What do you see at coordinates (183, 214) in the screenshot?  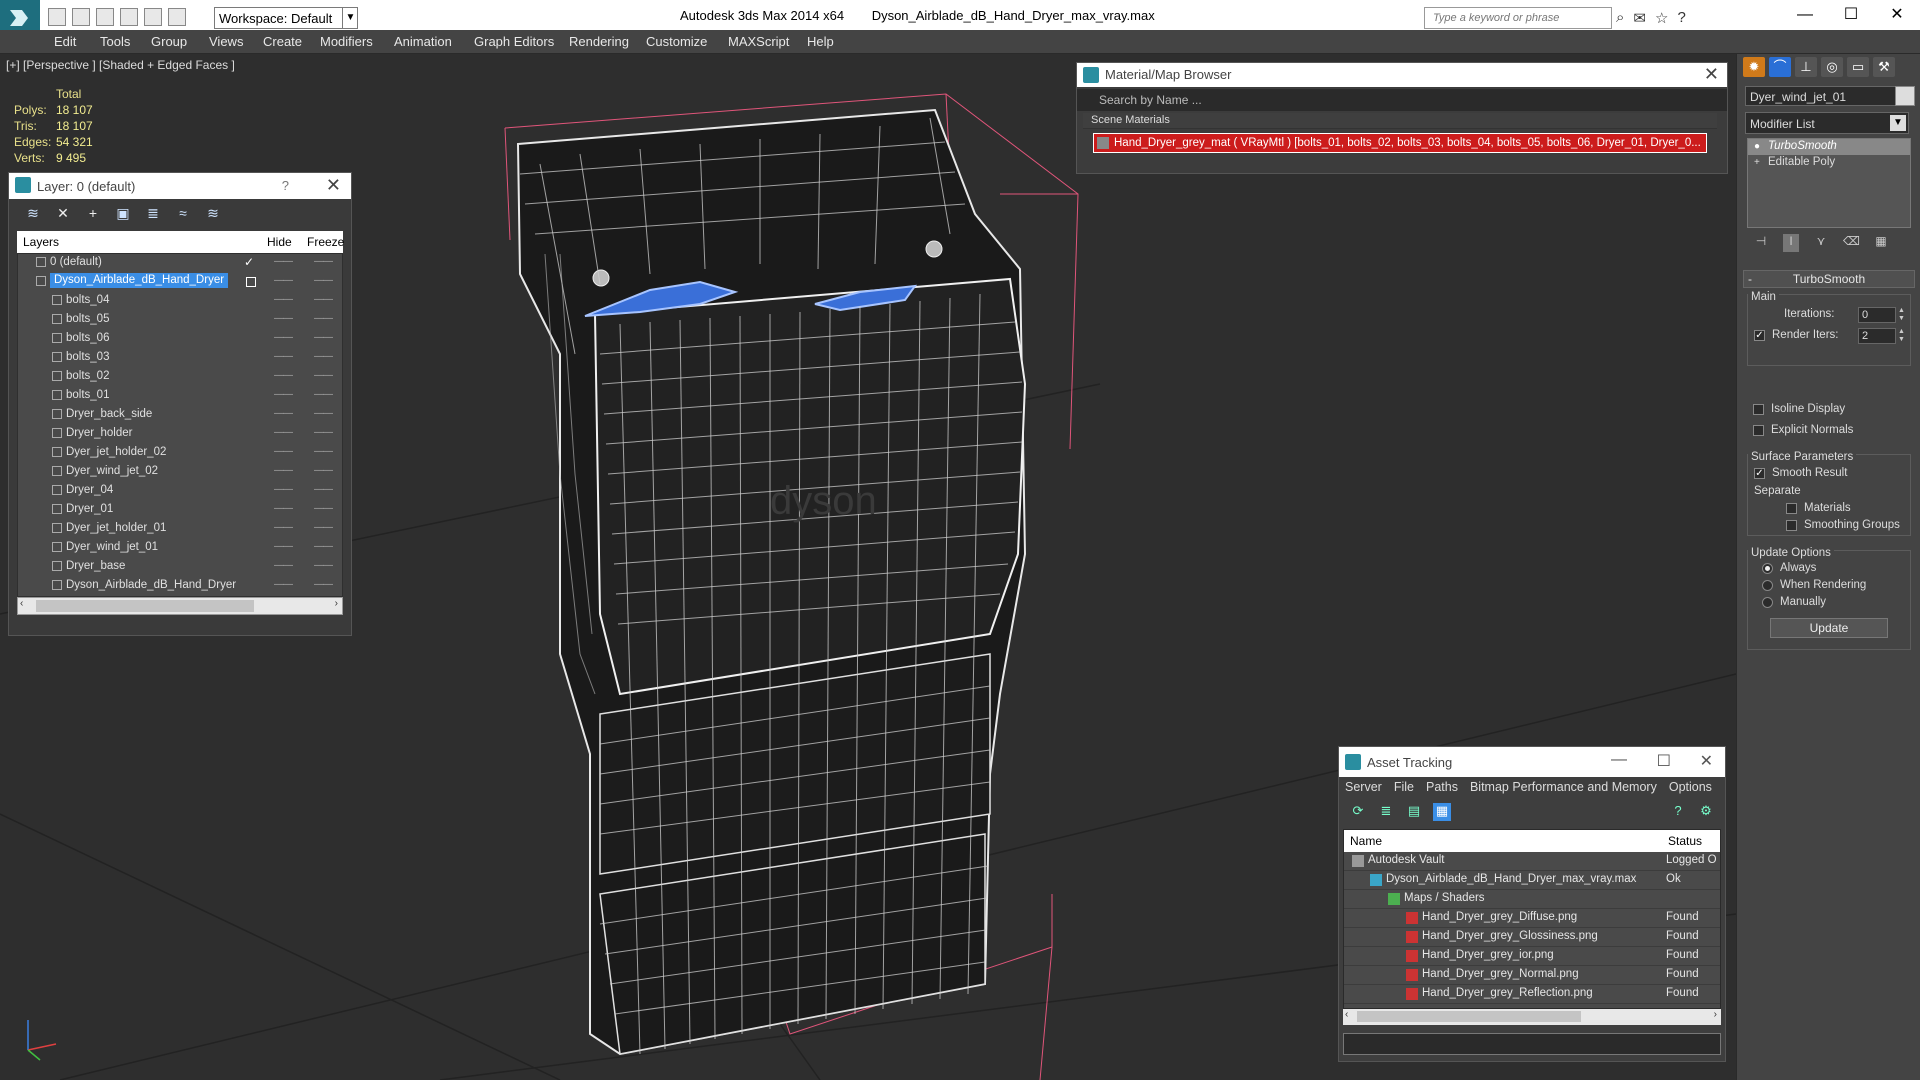 I see `hide-all-icon: ≈` at bounding box center [183, 214].